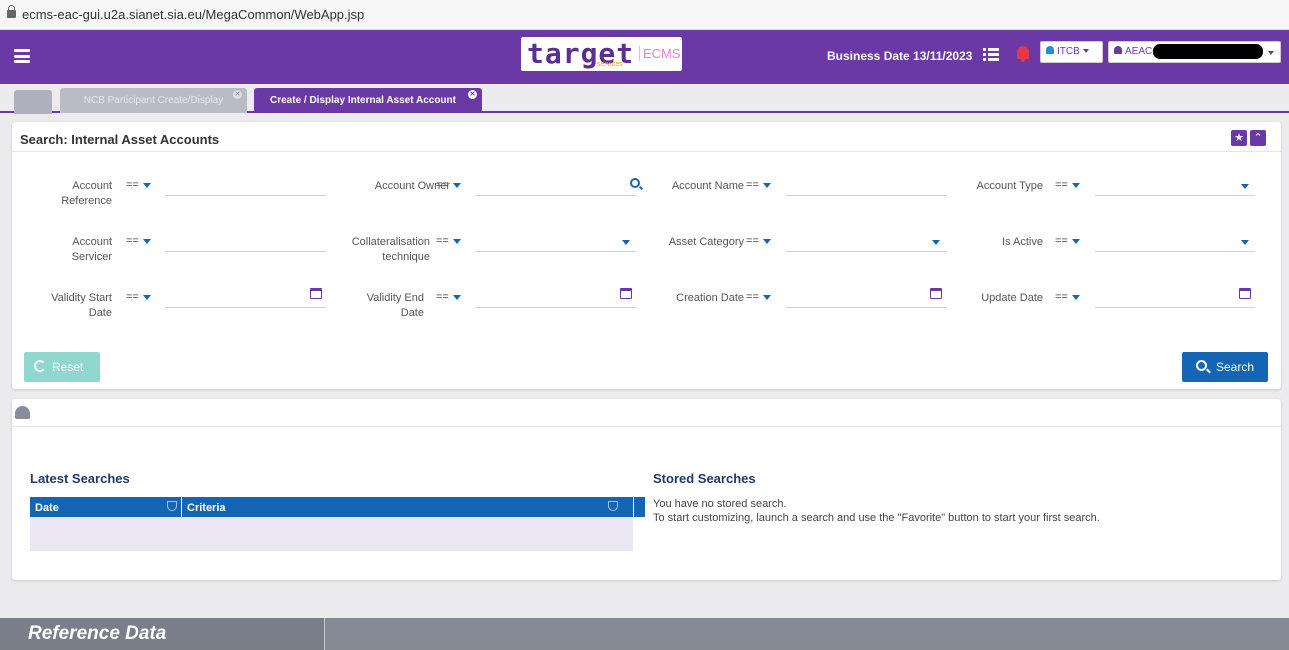  Describe the element at coordinates (1012, 298) in the screenshot. I see `update-date-label: Update Date` at that location.